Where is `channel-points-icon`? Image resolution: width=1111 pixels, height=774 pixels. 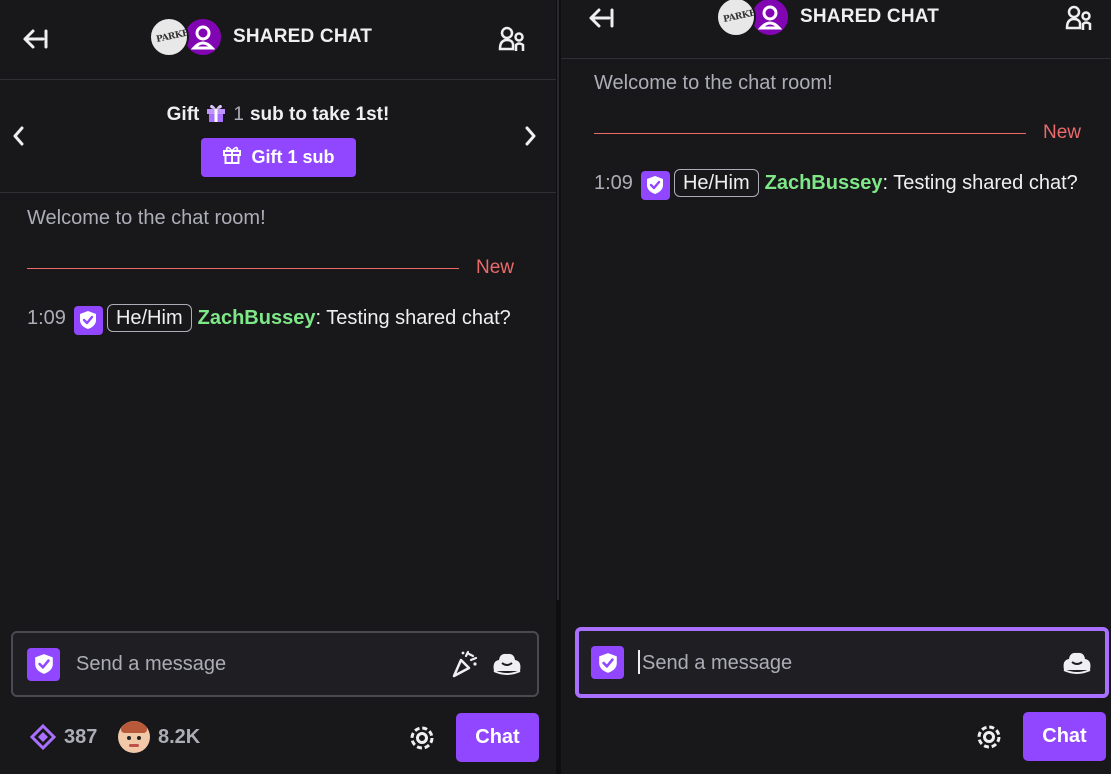 channel-points-icon is located at coordinates (43, 737).